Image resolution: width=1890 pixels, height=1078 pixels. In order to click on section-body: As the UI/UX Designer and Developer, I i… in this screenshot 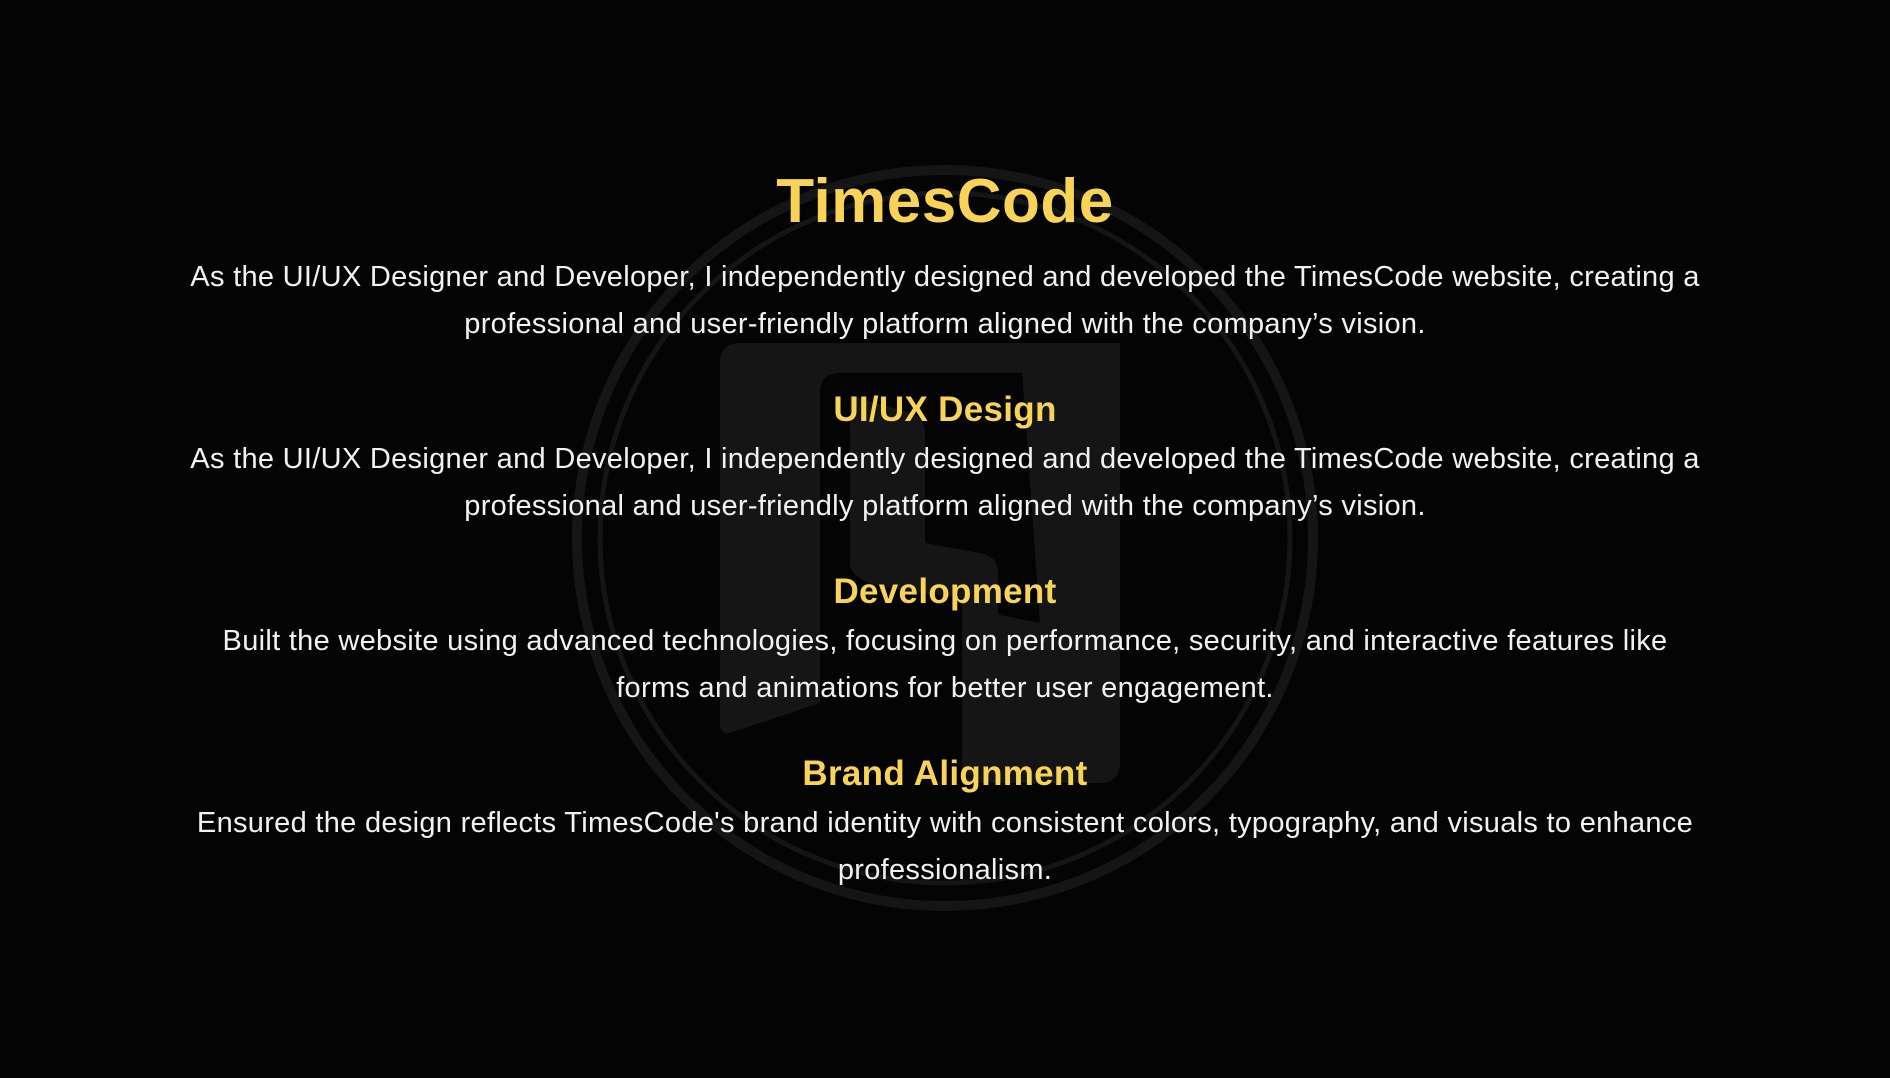, I will do `click(945, 482)`.